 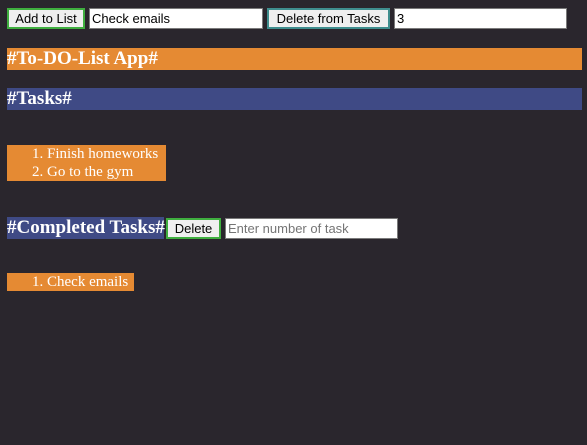 What do you see at coordinates (294, 59) in the screenshot?
I see `app-title: #To-DO-List App#` at bounding box center [294, 59].